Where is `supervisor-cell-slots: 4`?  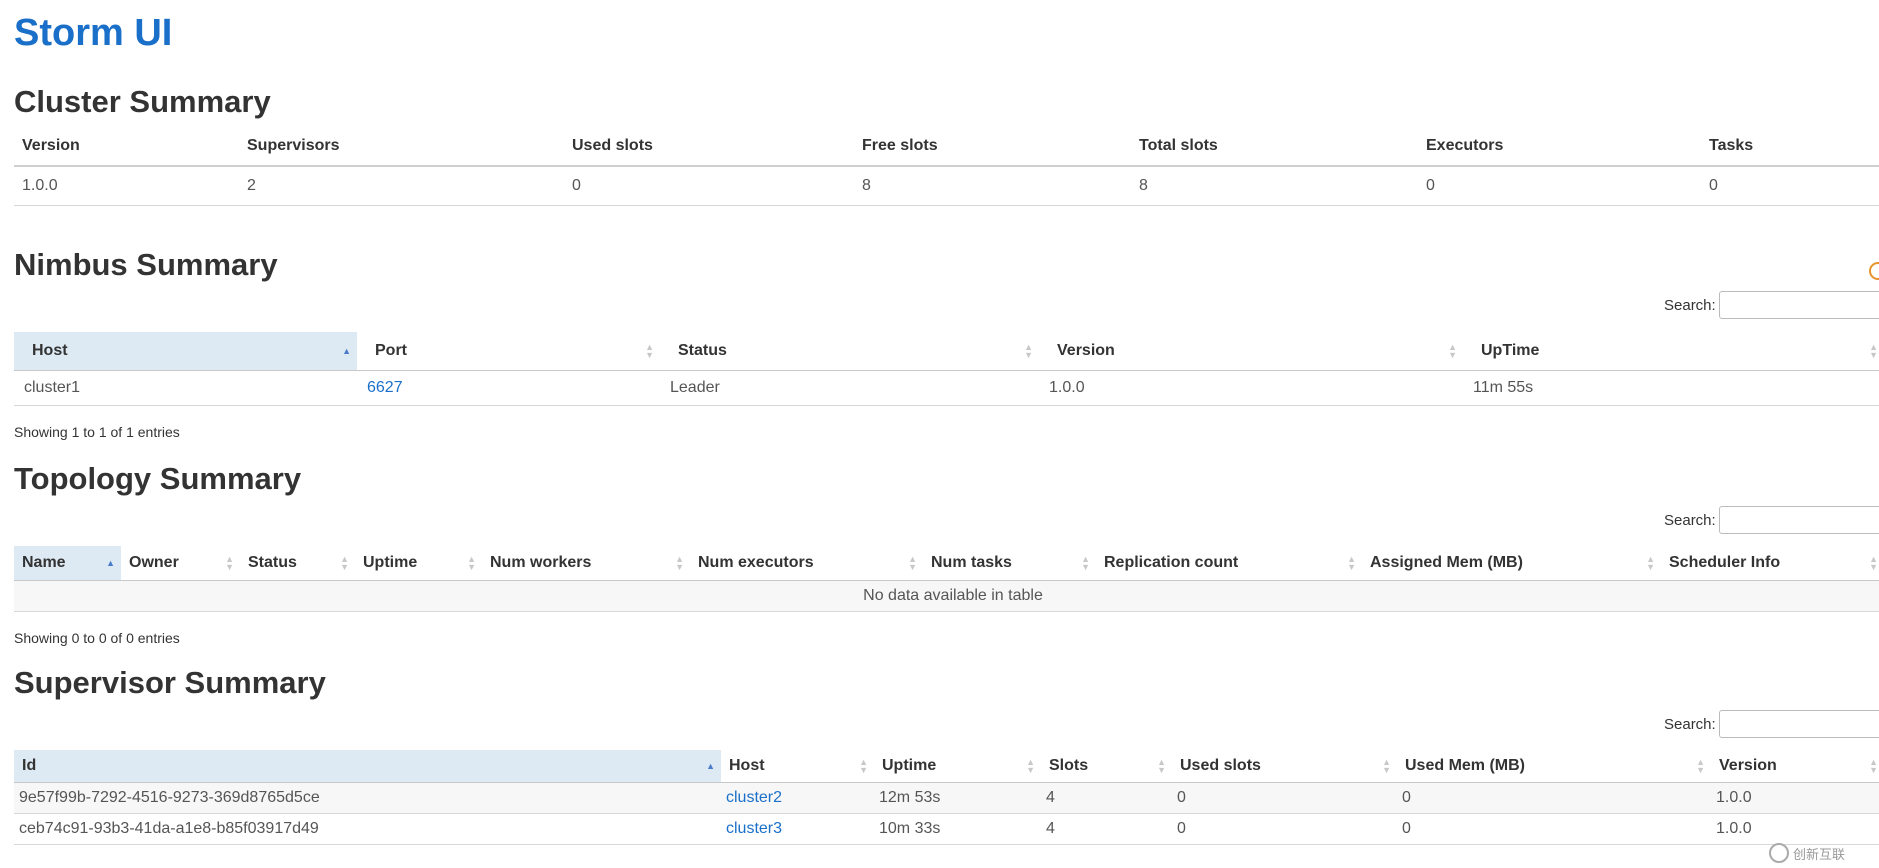
supervisor-cell-slots: 4 is located at coordinates (1106, 829).